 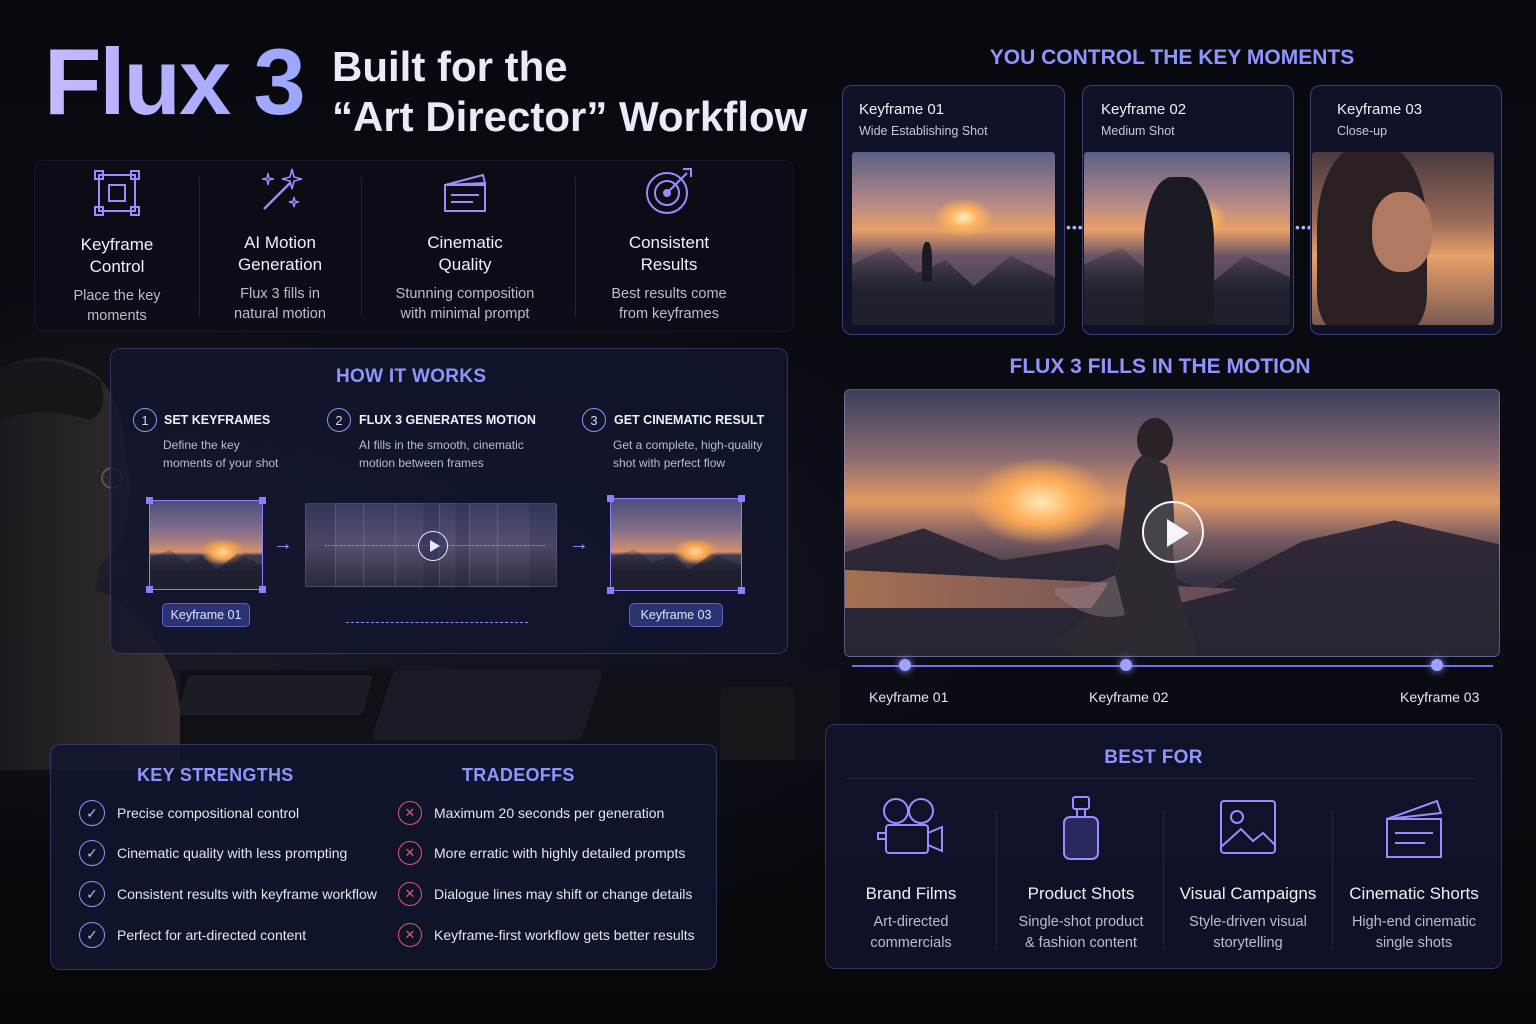 I want to click on feature-desc: Flux 3 fills in natural motion, so click(x=280, y=304).